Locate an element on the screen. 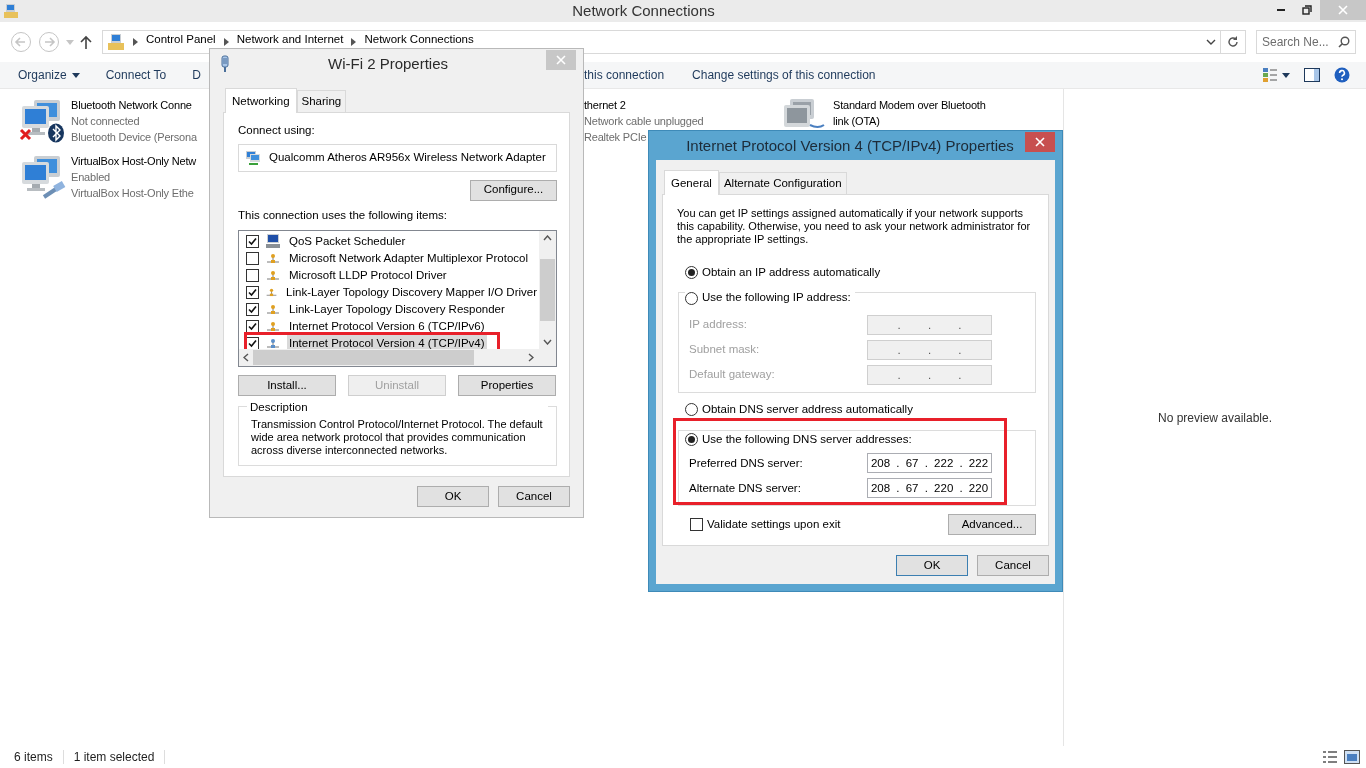 This screenshot has height=768, width=1366. list-item: Microsoft LLDP Protocol Driver is located at coordinates (368, 275).